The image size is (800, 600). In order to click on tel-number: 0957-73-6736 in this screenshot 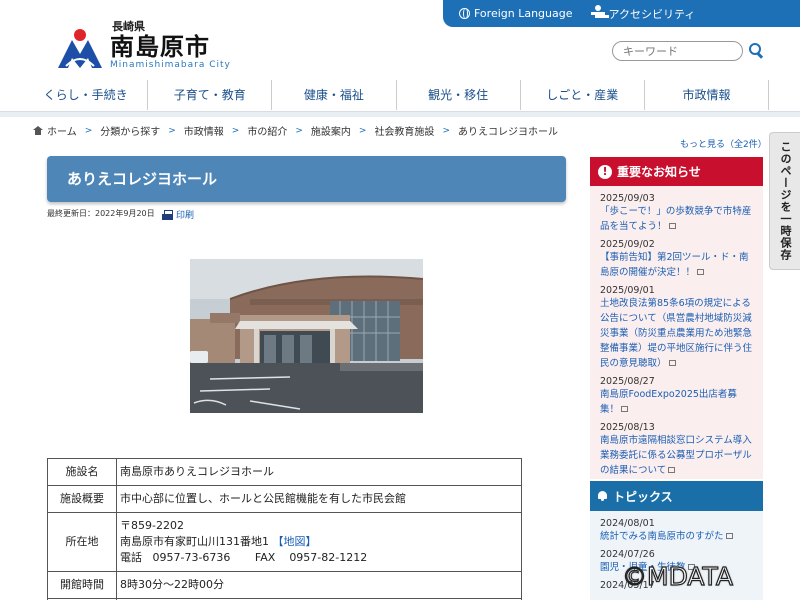, I will do `click(191, 557)`.